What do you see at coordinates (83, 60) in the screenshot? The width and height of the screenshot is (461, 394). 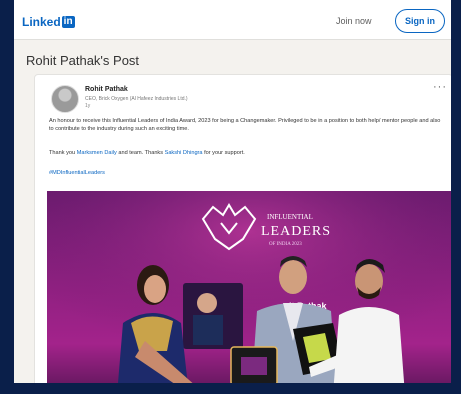 I see `page-title: Rohit Pathak's Post` at bounding box center [83, 60].